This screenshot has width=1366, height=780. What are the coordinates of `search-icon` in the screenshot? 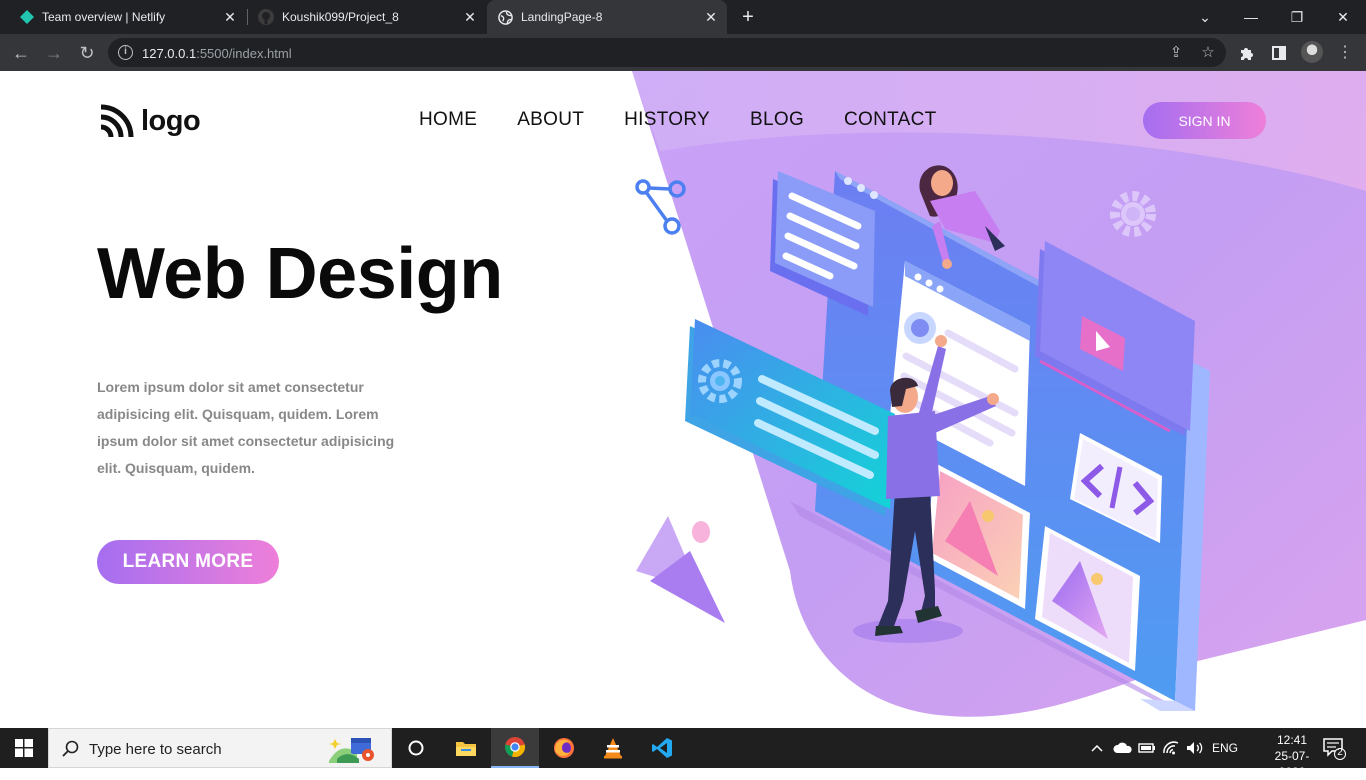 It's located at (70, 748).